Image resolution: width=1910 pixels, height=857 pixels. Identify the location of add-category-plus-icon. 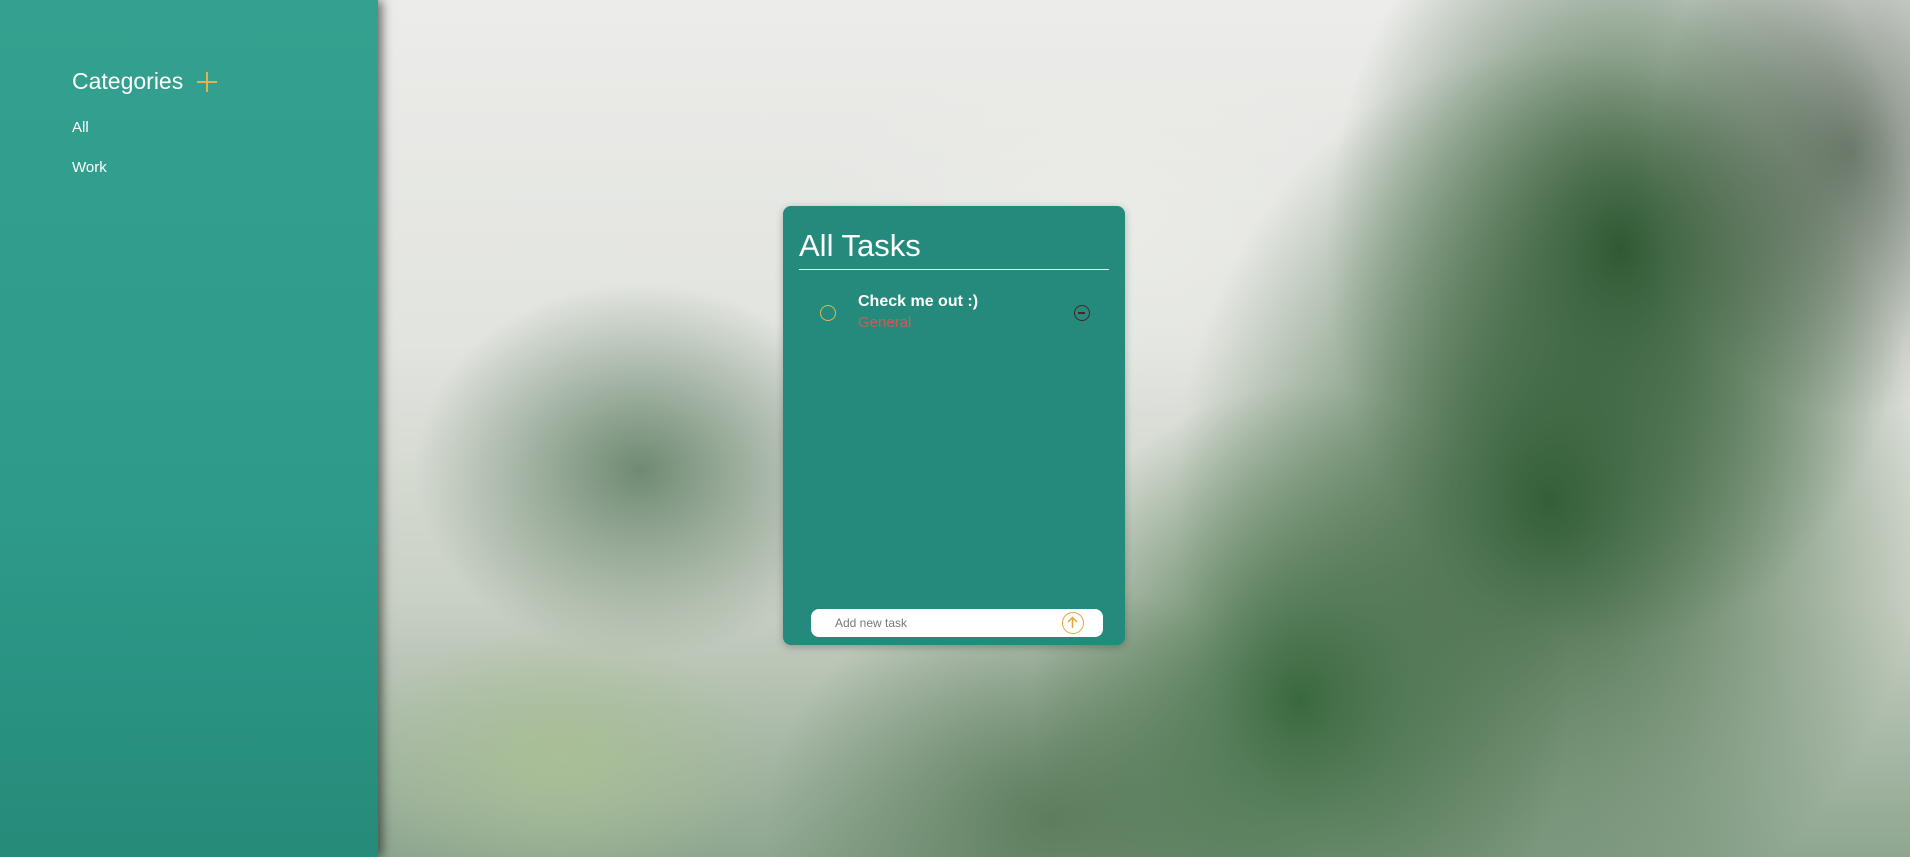
(207, 81).